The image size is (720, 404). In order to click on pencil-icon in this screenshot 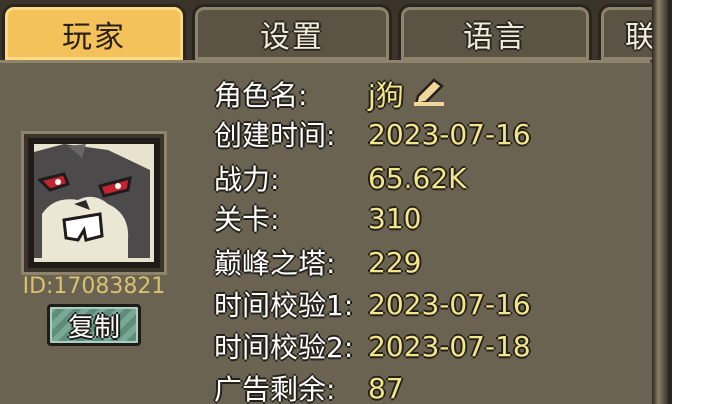, I will do `click(429, 94)`.